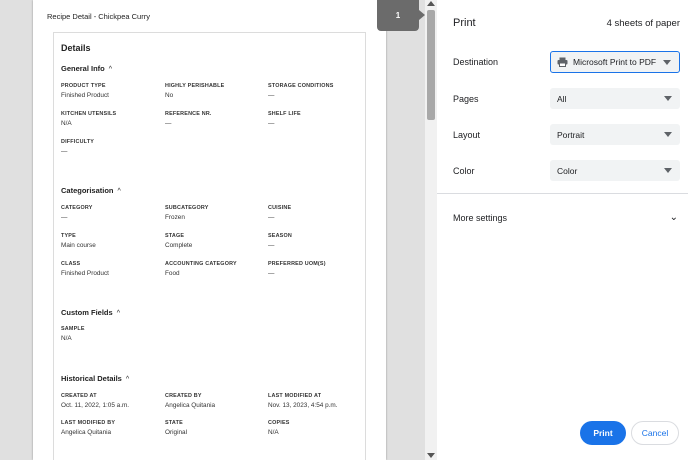 This screenshot has width=688, height=460. What do you see at coordinates (215, 241) in the screenshot?
I see `field-stage: STAGE Complete` at bounding box center [215, 241].